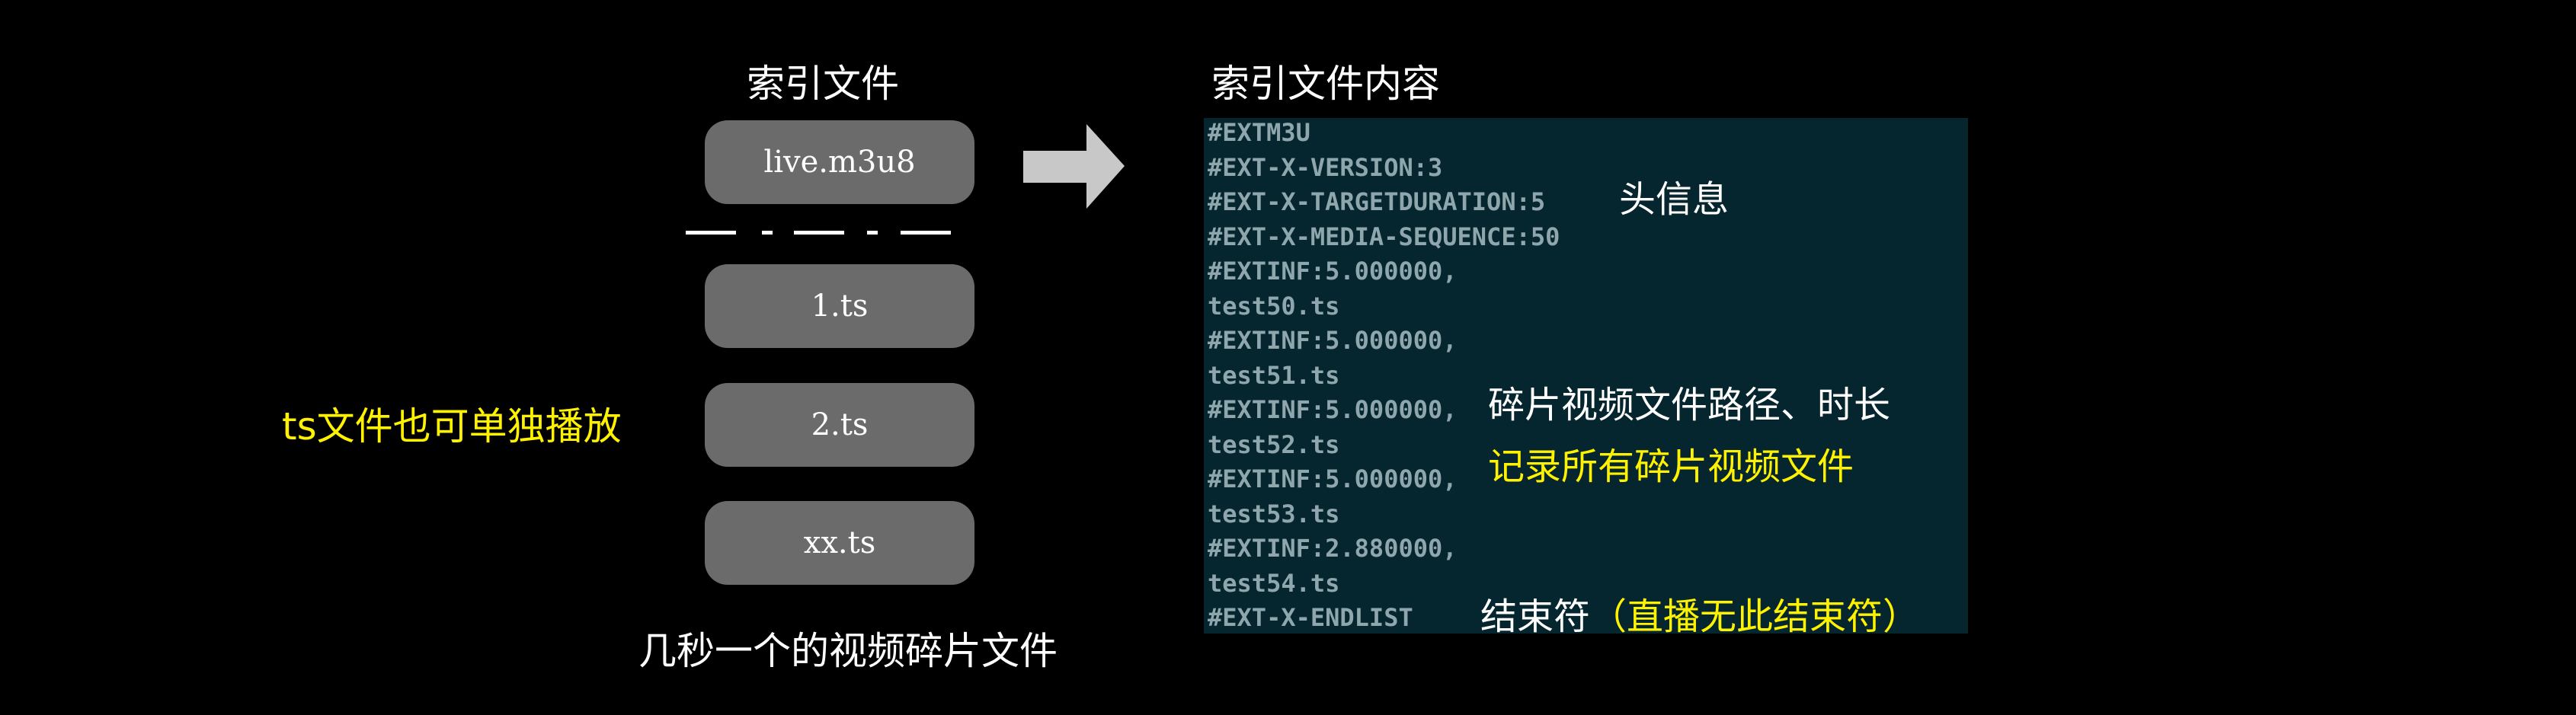 This screenshot has width=2576, height=715. What do you see at coordinates (1333, 548) in the screenshot?
I see `code-line: #EXTINF:2.880000,` at bounding box center [1333, 548].